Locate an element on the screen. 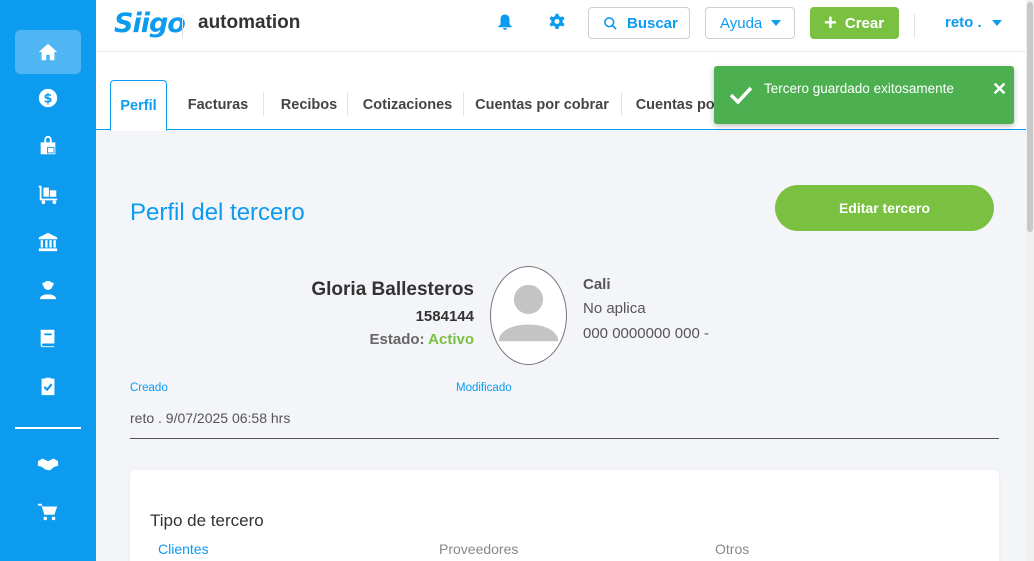  tab-cotizaciones: Cotizaciones is located at coordinates (407, 105).